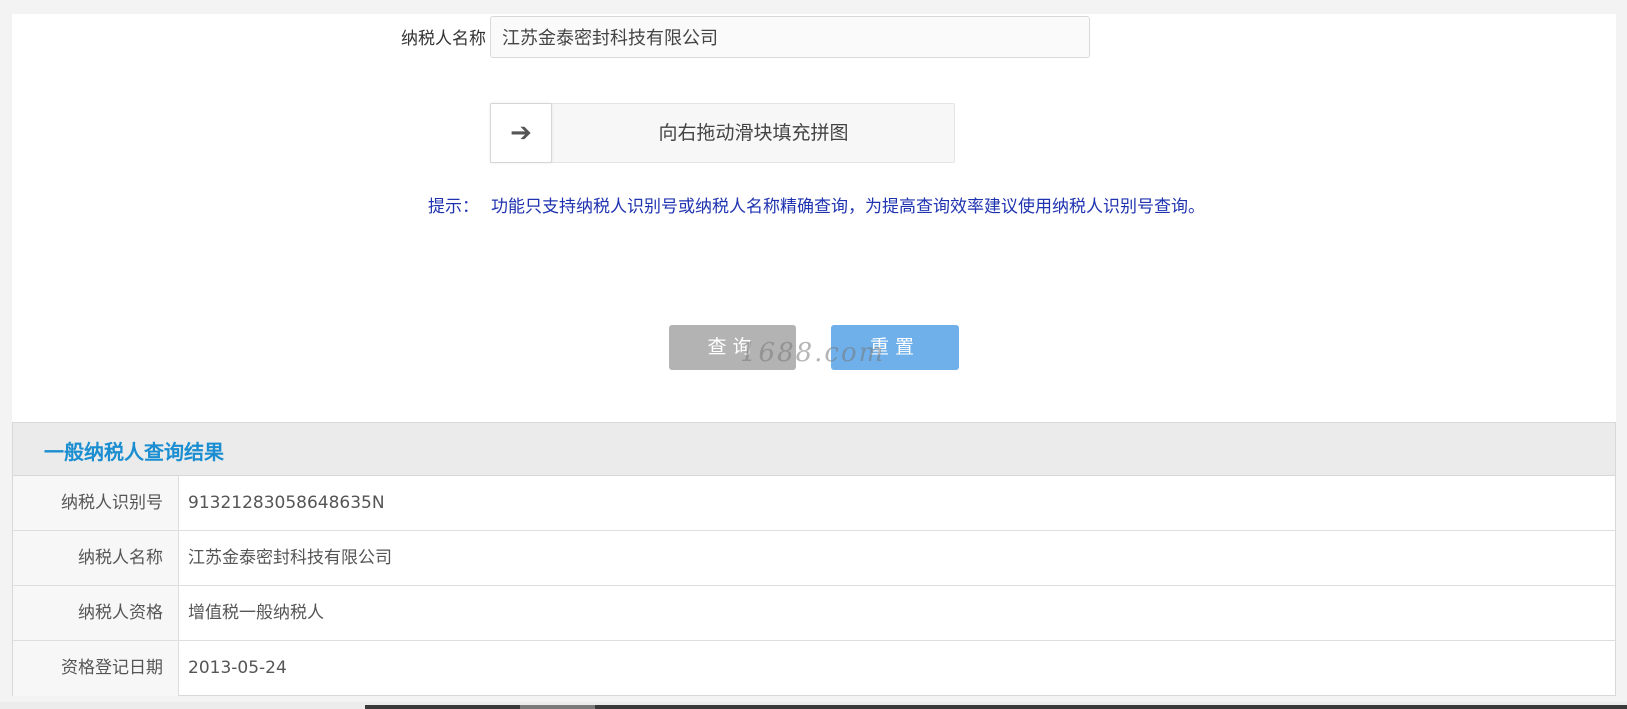  Describe the element at coordinates (453, 207) in the screenshot. I see `hint-label: 提示：` at that location.